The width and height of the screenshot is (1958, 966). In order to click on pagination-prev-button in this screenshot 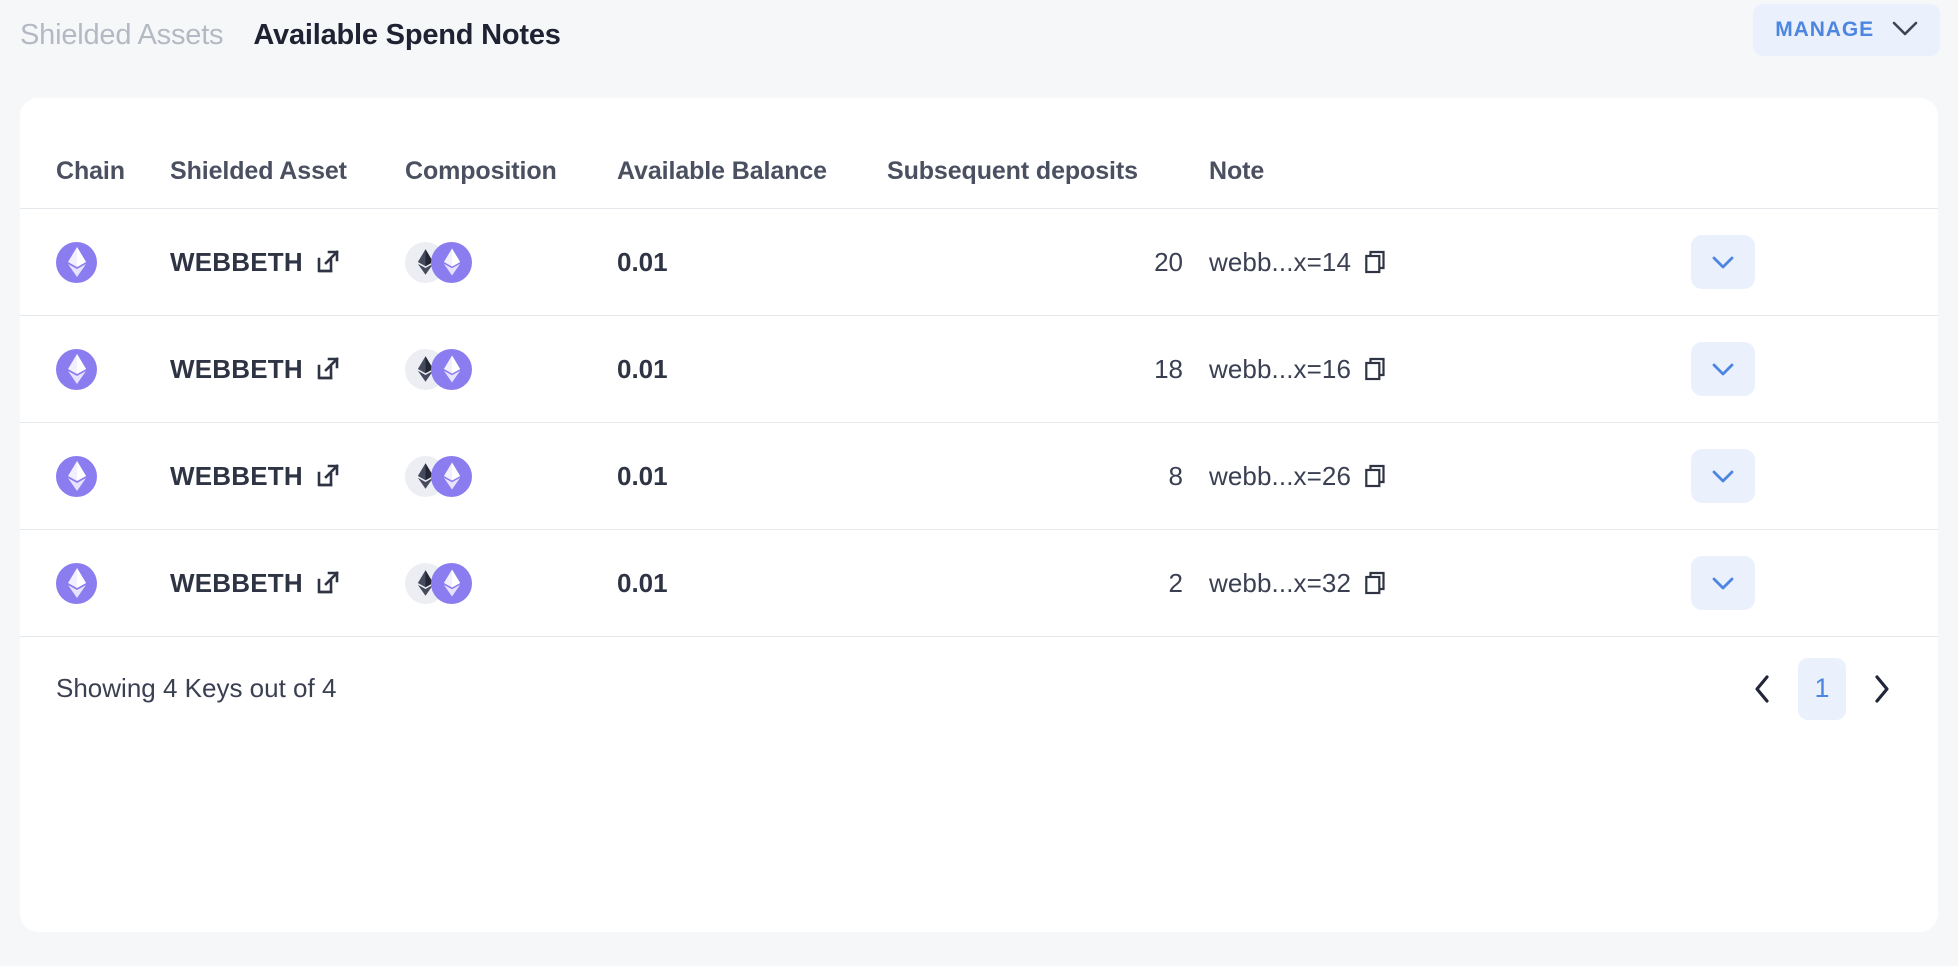, I will do `click(1762, 689)`.